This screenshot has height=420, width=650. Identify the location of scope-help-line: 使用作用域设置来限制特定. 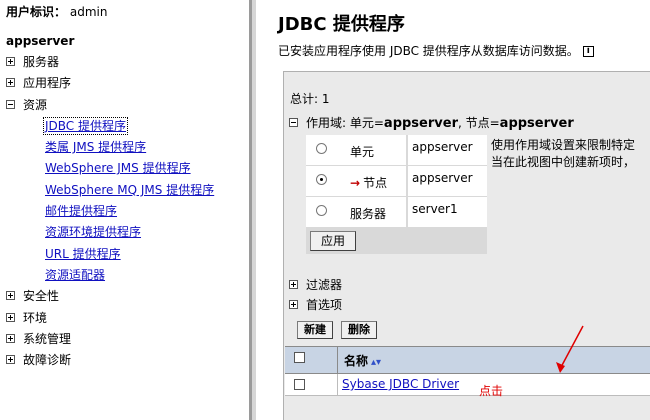
(563, 145).